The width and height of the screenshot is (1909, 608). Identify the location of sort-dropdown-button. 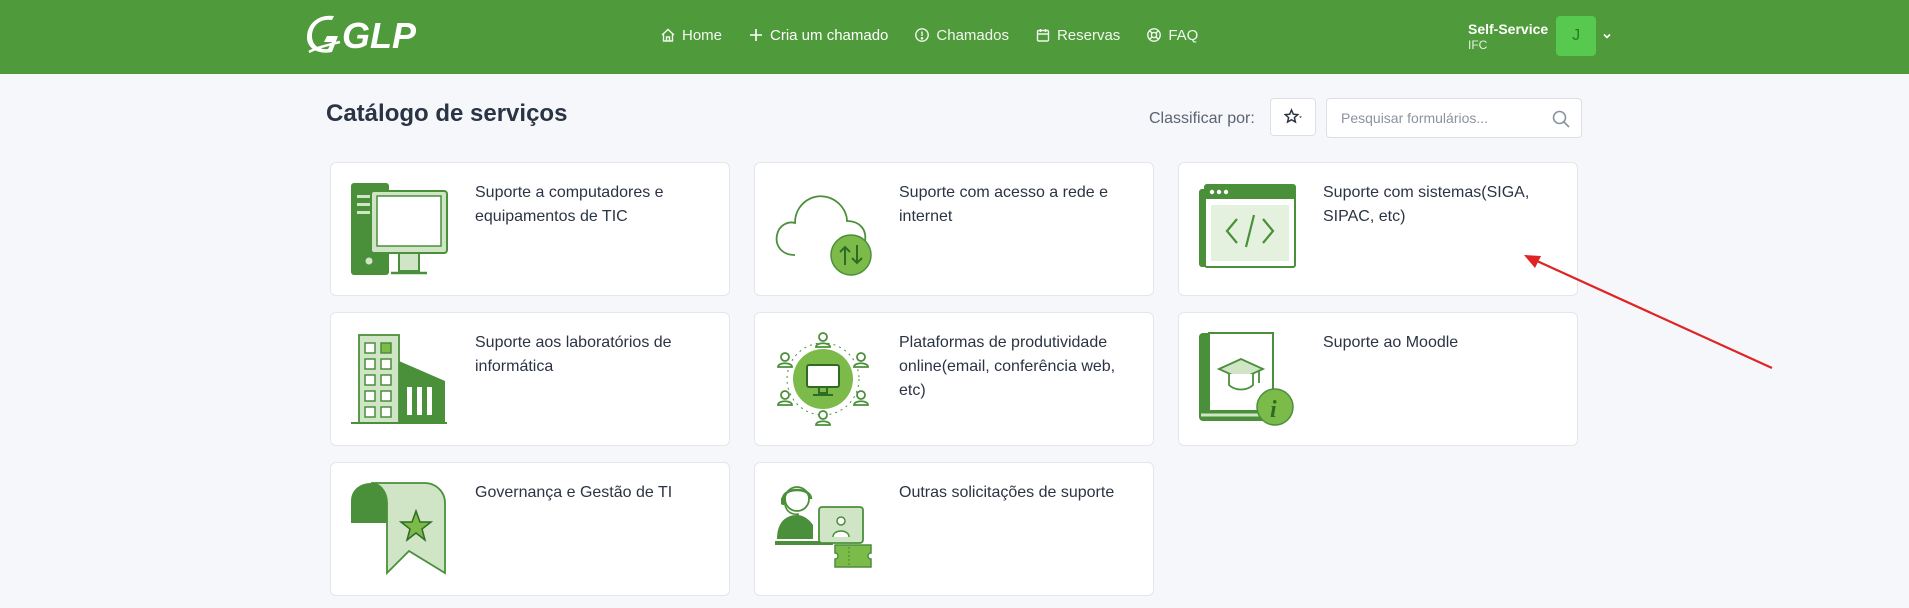
(1293, 117).